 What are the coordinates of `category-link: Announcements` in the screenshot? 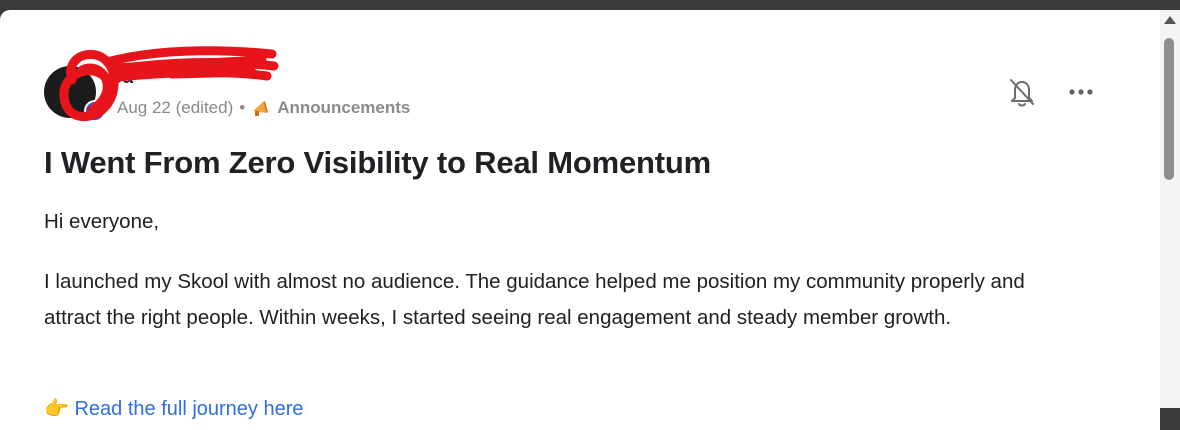 It's located at (343, 108).